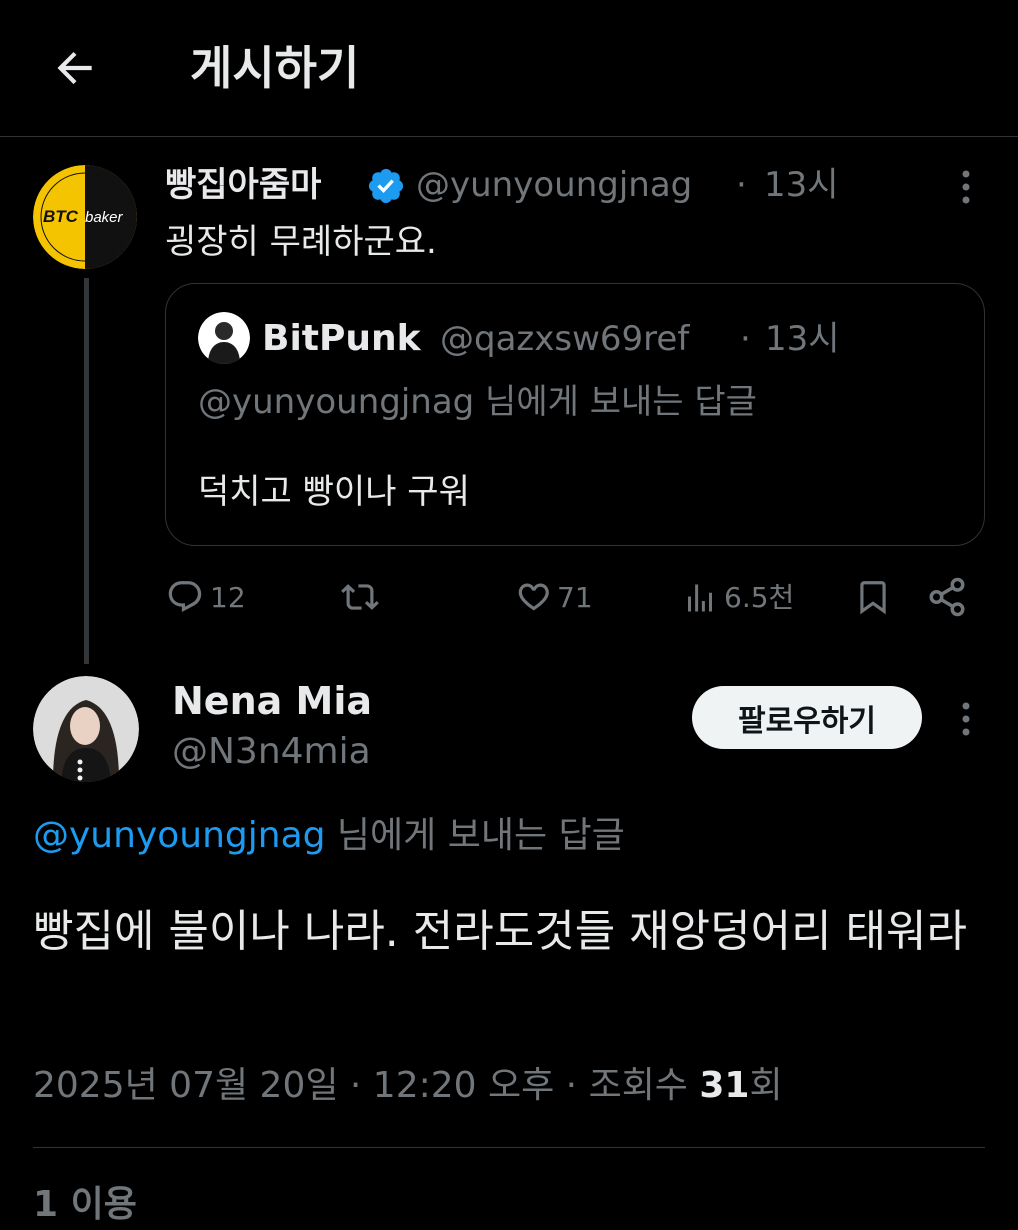  What do you see at coordinates (301, 242) in the screenshot?
I see `tweet-text: 굉장히 무례하군요.` at bounding box center [301, 242].